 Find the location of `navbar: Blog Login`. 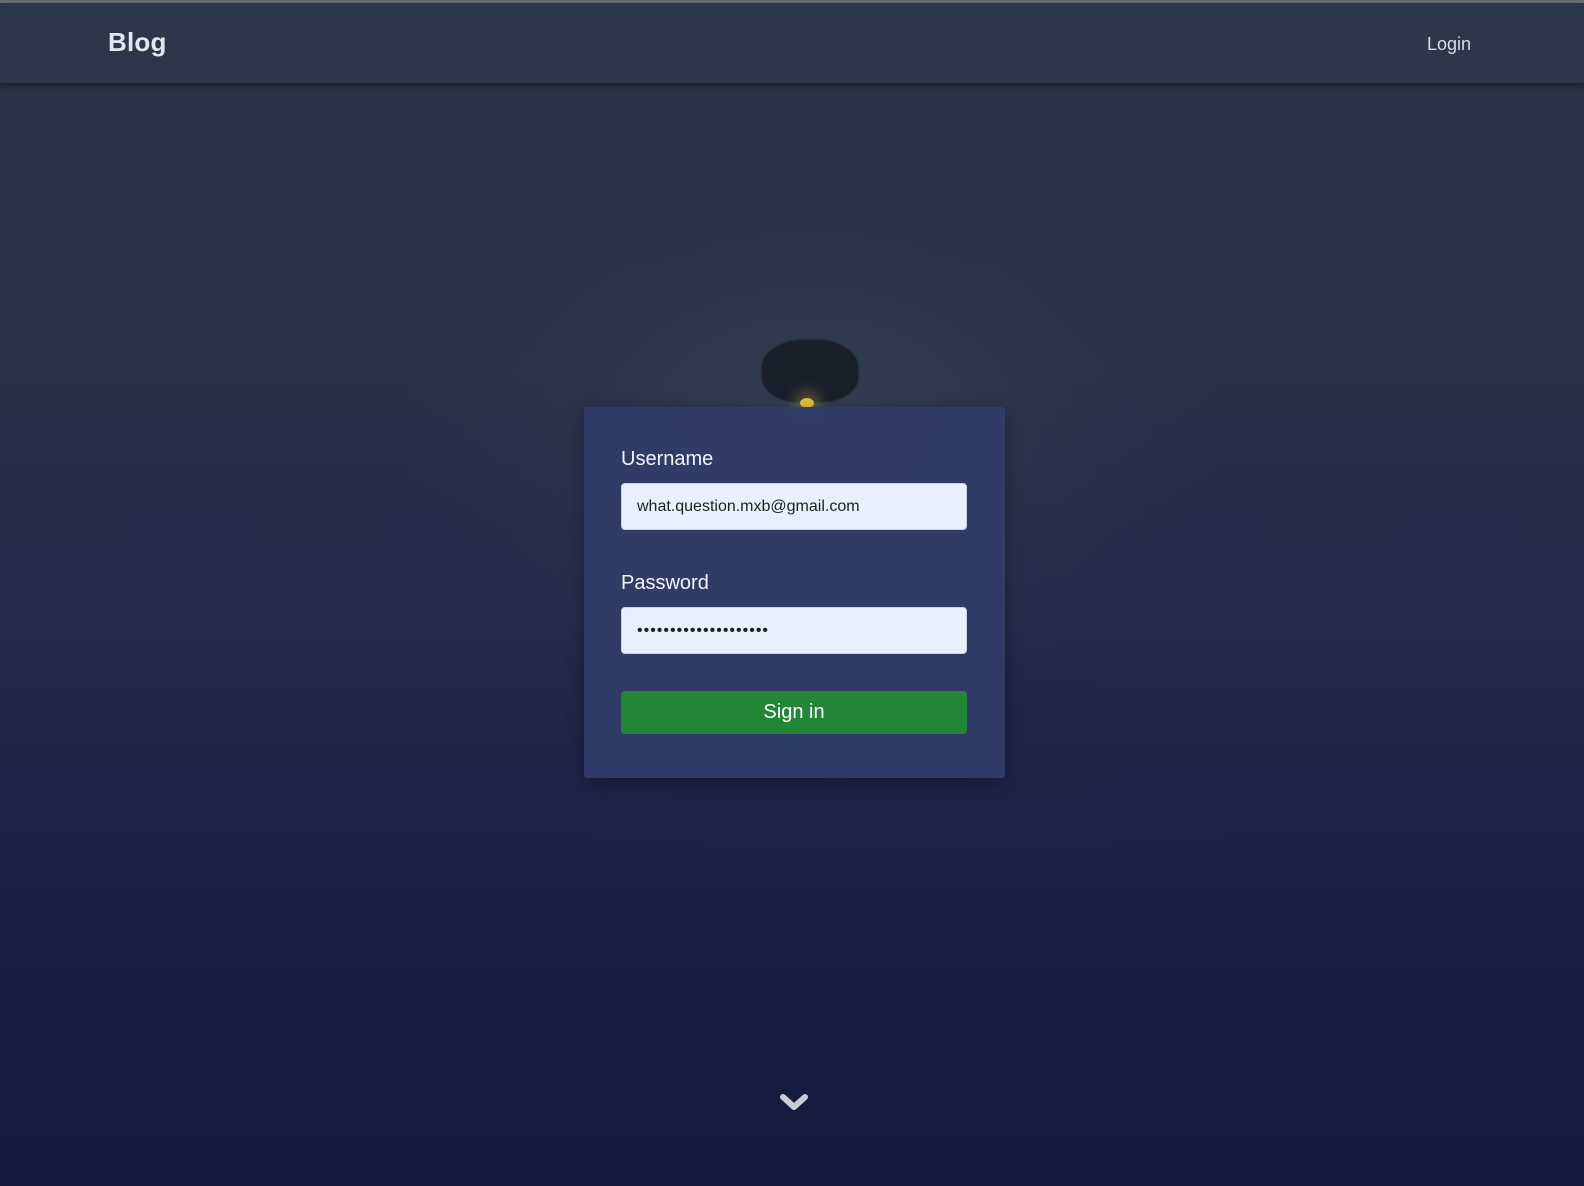

navbar: Blog Login is located at coordinates (792, 43).